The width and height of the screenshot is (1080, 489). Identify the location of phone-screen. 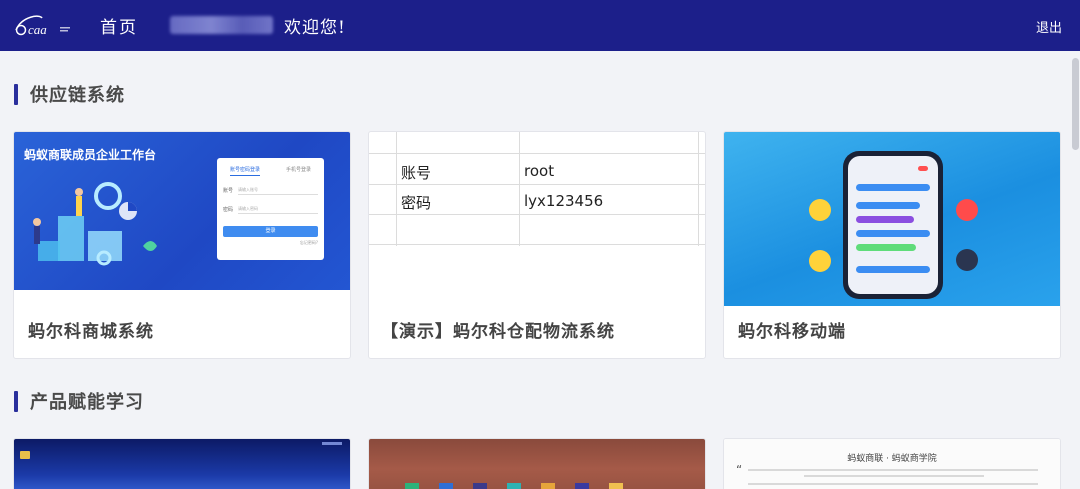
(893, 225).